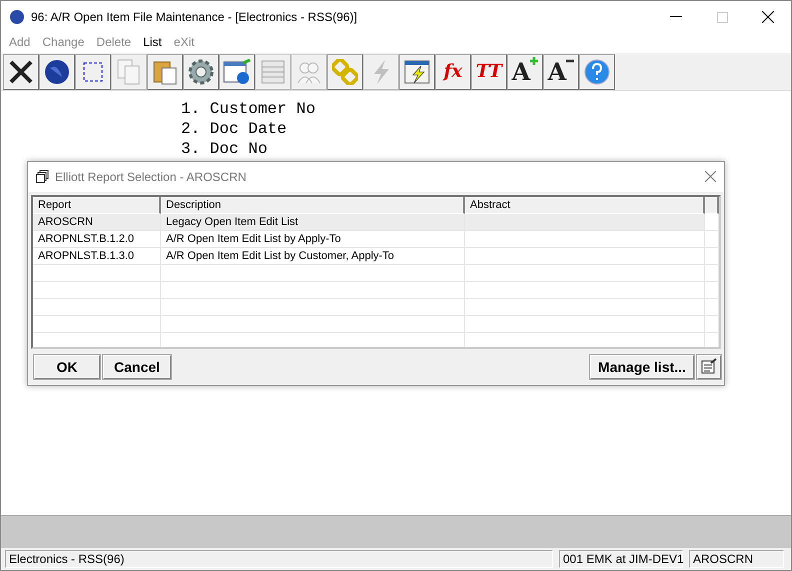  I want to click on toolbar-button: fx, so click(453, 72).